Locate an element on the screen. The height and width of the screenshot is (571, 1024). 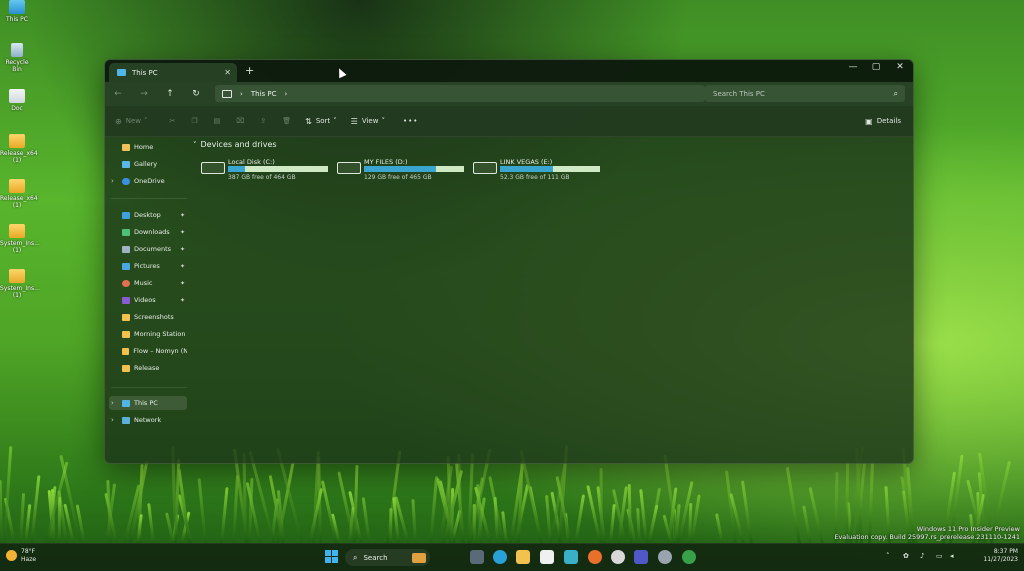
minimize-button: — is located at coordinates (853, 67).